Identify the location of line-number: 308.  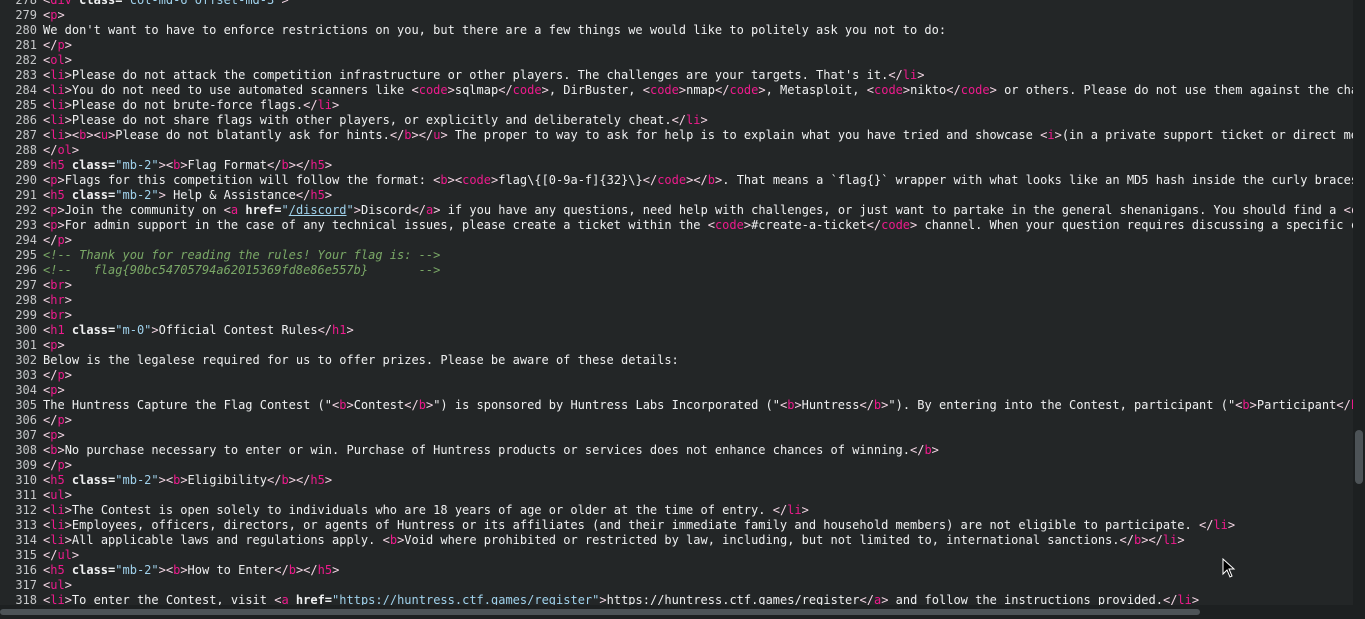
(26, 450).